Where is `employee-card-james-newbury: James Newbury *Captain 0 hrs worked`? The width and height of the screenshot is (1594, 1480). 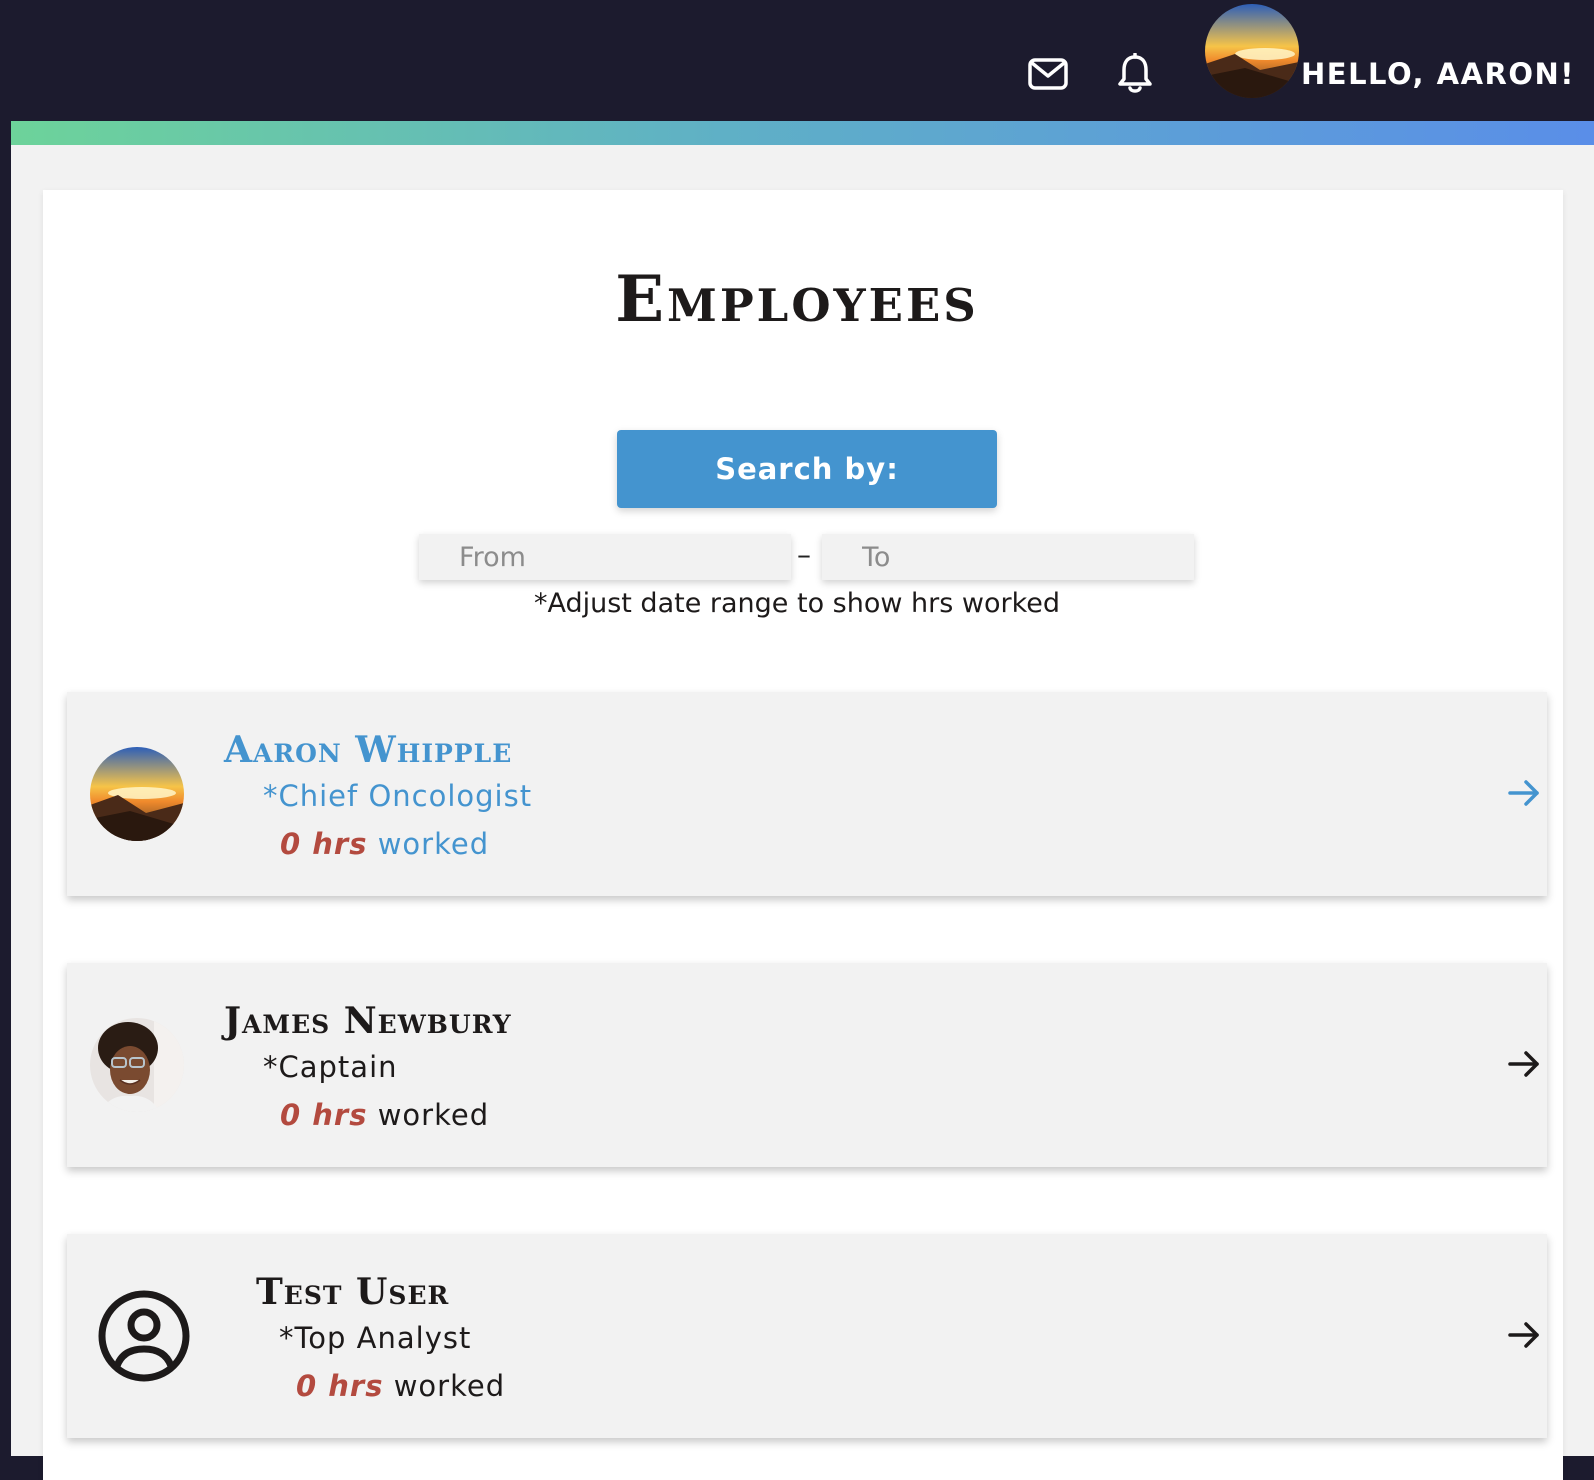 employee-card-james-newbury: James Newbury *Captain 0 hrs worked is located at coordinates (807, 1065).